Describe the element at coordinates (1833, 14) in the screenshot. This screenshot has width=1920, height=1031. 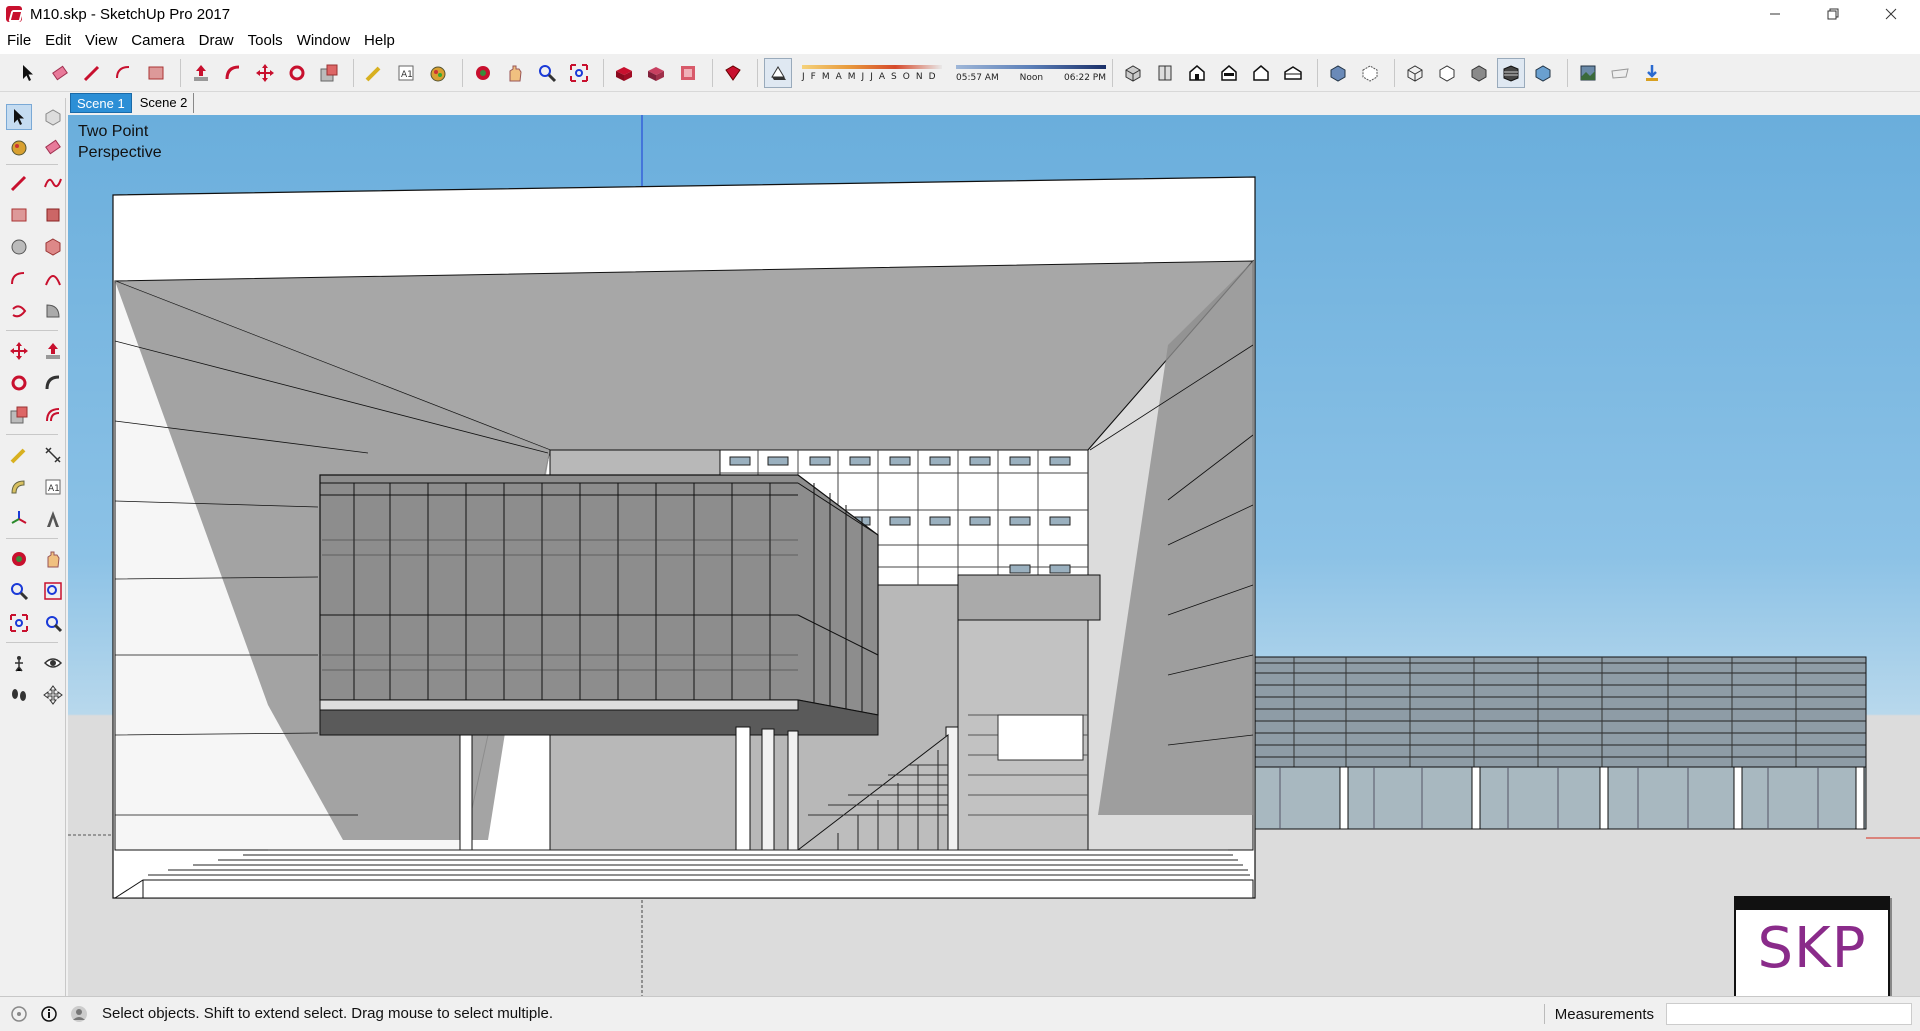
I see `restore-button` at that location.